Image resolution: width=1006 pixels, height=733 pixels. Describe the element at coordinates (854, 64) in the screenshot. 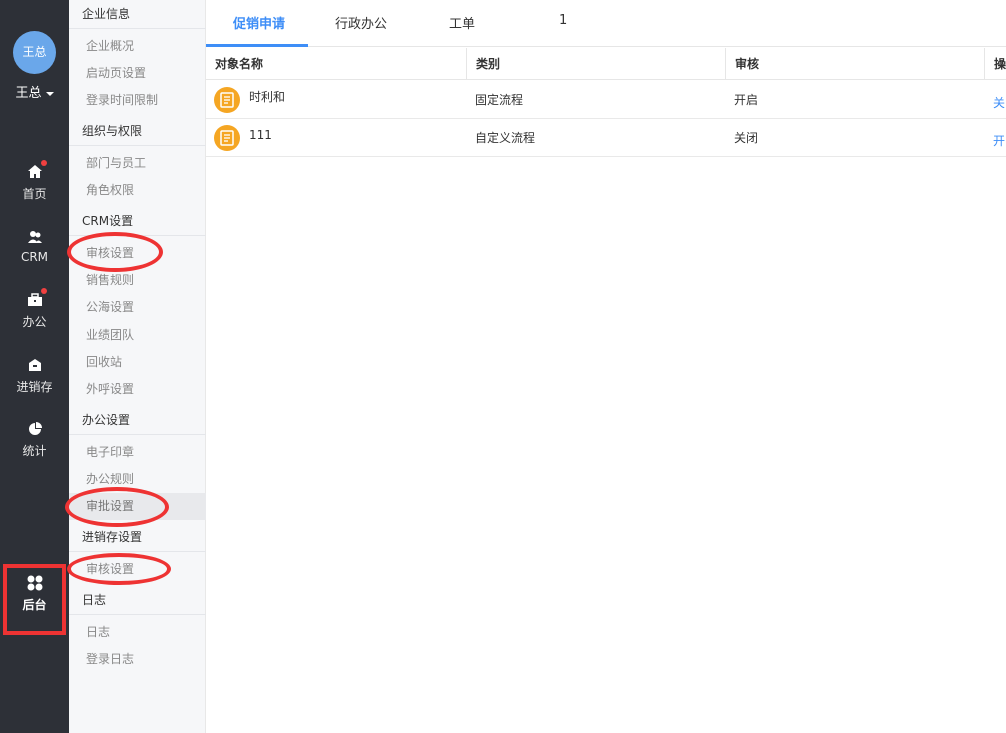

I see `column-header-review: 审核` at that location.